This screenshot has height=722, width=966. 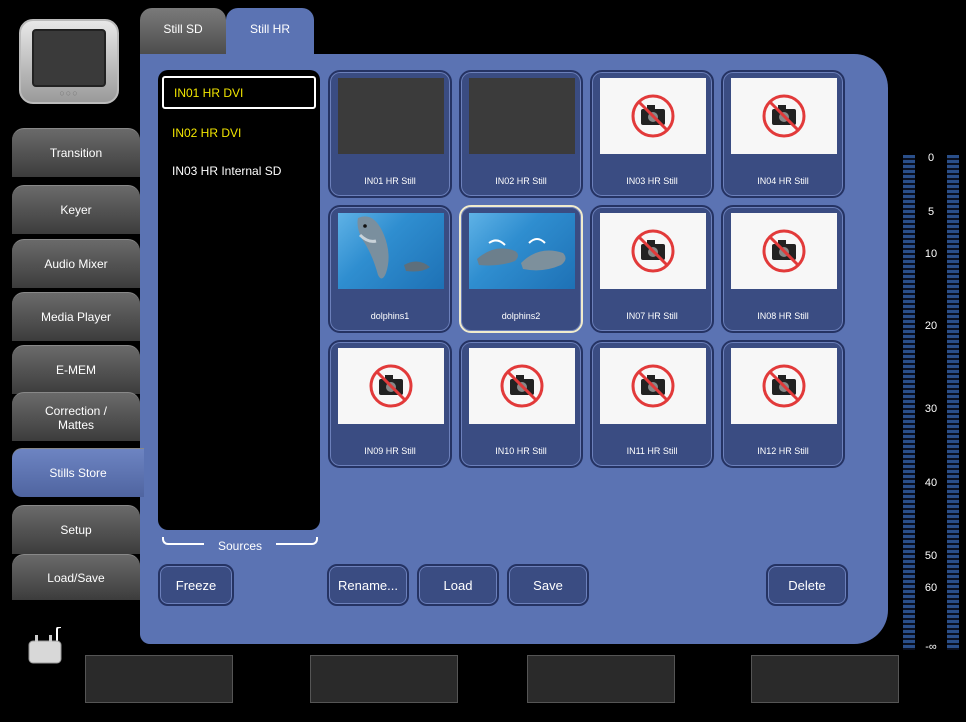 What do you see at coordinates (76, 209) in the screenshot?
I see `nav-keyer: Keyer` at bounding box center [76, 209].